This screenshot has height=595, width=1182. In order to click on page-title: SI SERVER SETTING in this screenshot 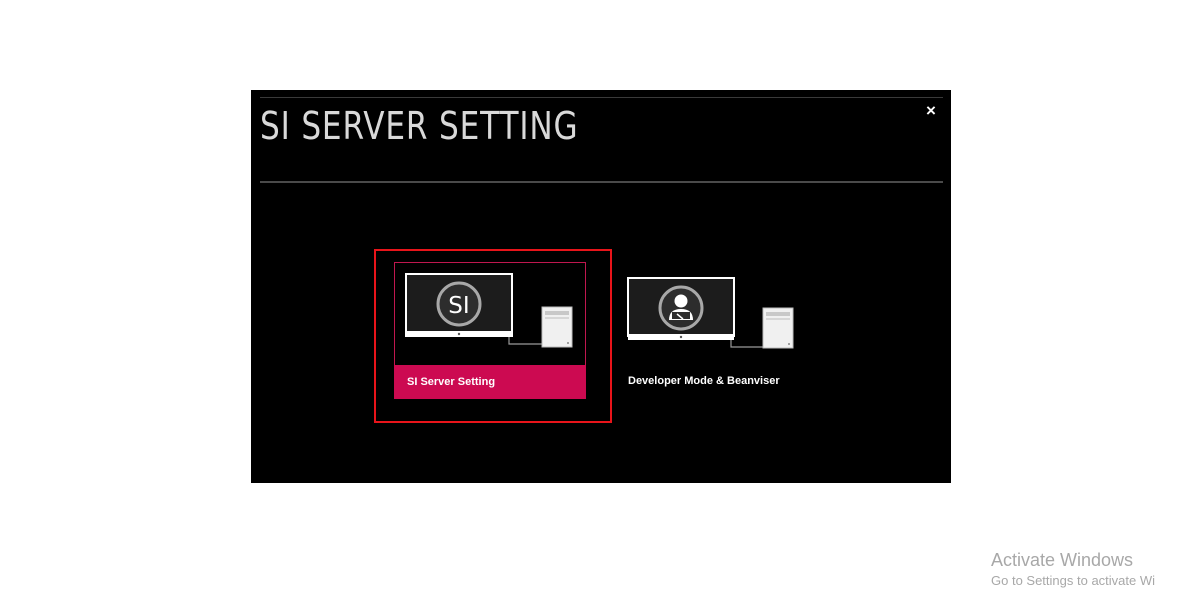, I will do `click(419, 126)`.